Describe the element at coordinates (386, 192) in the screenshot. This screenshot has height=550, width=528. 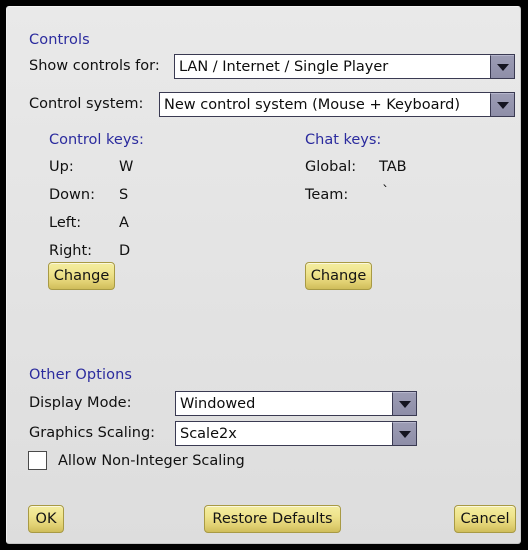
I see `chat-key-value-team: `` at that location.